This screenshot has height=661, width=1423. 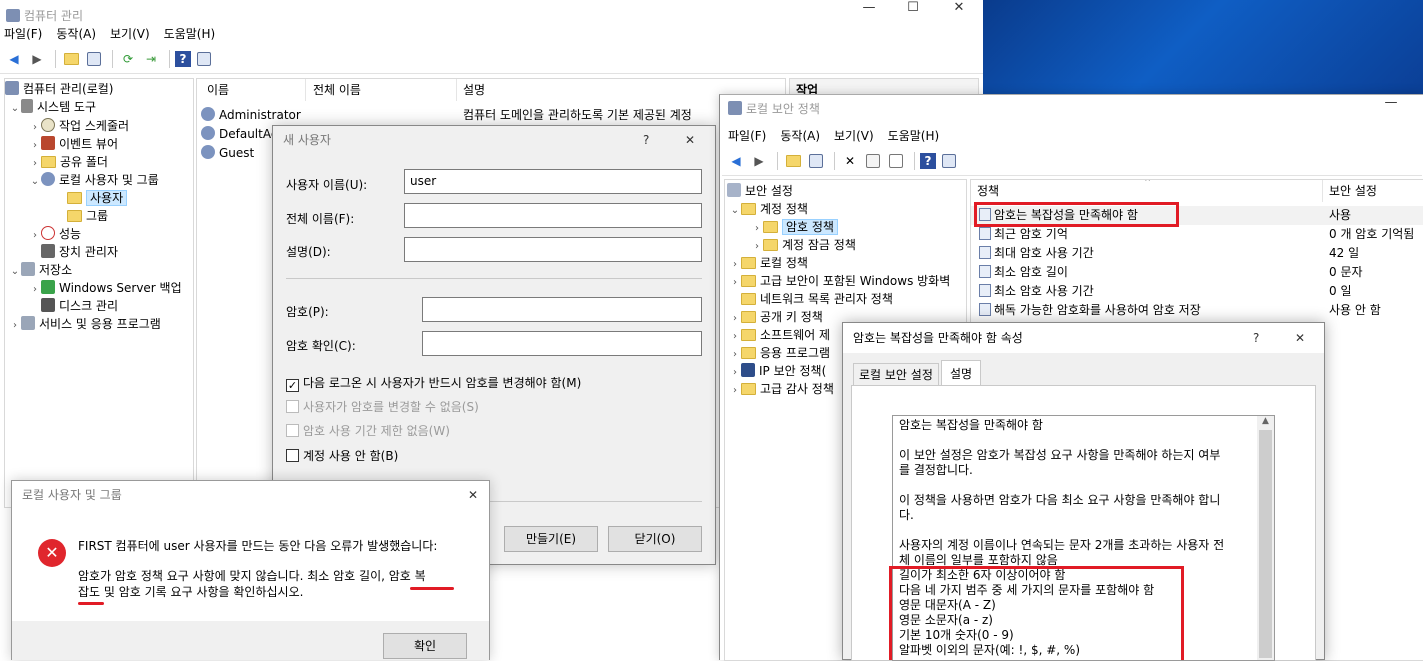 I want to click on error-message-line2: 암호가 암호 정책 요구 사항에 맞지 않습니다. 최소 암호 길이, 암호 복, so click(x=252, y=576).